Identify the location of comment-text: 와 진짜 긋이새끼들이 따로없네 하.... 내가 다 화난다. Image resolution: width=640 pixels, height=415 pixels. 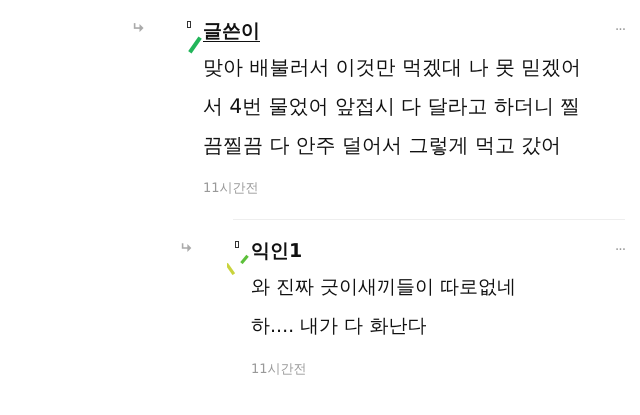
(384, 307).